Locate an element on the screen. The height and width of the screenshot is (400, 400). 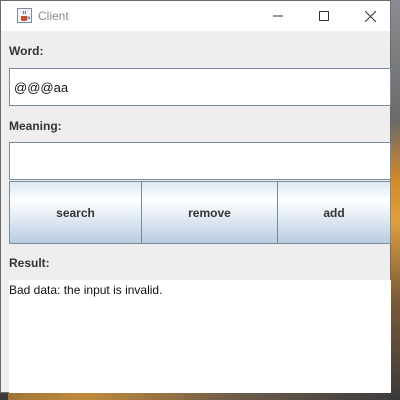
close-button is located at coordinates (370, 16).